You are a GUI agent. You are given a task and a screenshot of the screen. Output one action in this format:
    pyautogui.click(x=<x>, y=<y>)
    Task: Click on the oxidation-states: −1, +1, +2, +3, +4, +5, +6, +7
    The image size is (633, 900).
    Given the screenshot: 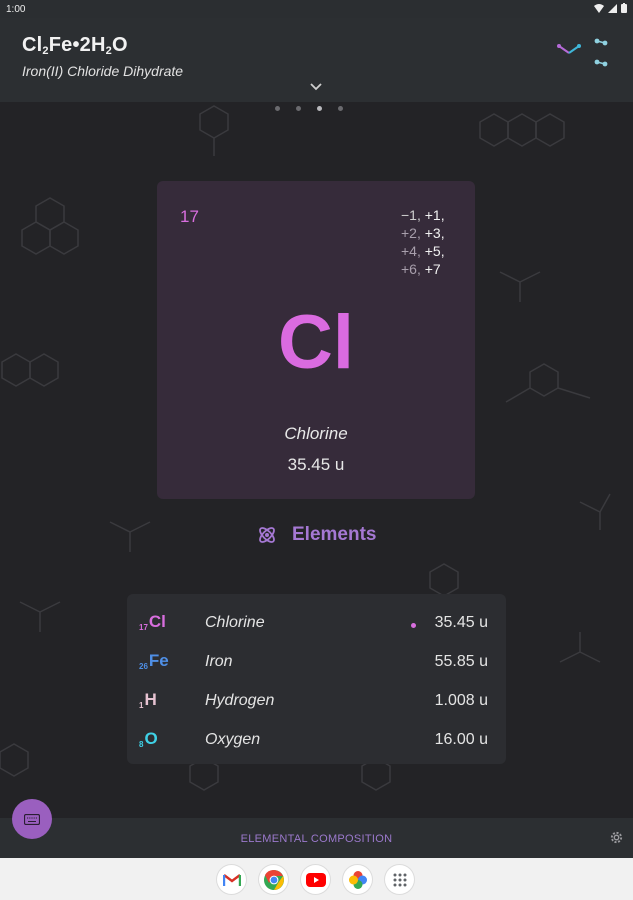 What is the action you would take?
    pyautogui.click(x=423, y=242)
    